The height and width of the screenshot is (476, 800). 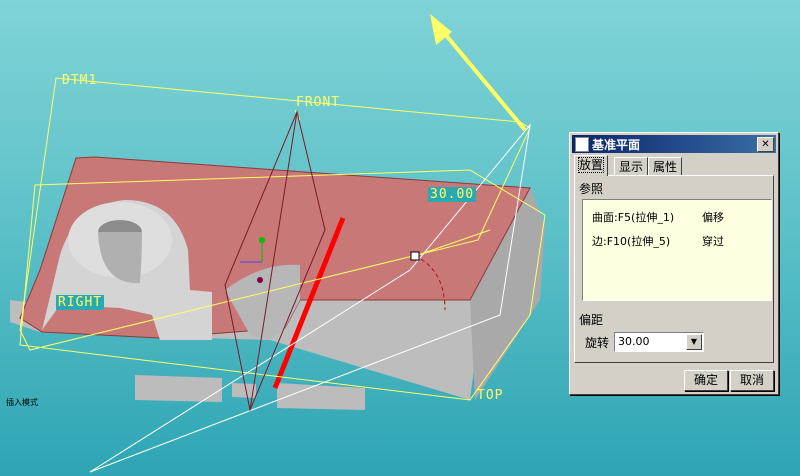 I want to click on tab-display: 显示, so click(x=631, y=166).